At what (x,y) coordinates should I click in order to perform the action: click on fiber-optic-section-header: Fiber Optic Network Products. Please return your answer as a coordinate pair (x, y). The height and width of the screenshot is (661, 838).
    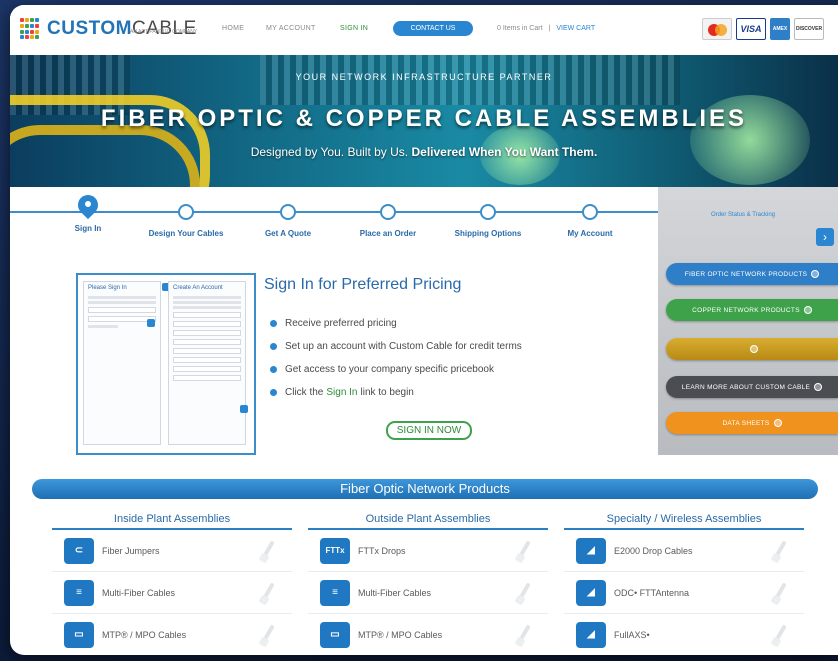
    Looking at the image, I should click on (425, 489).